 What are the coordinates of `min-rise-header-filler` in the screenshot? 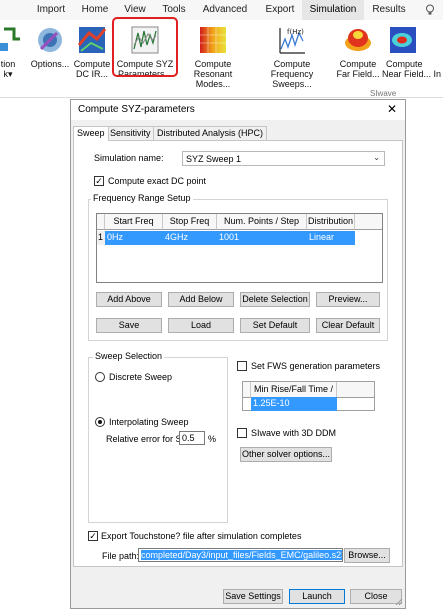 It's located at (355, 390).